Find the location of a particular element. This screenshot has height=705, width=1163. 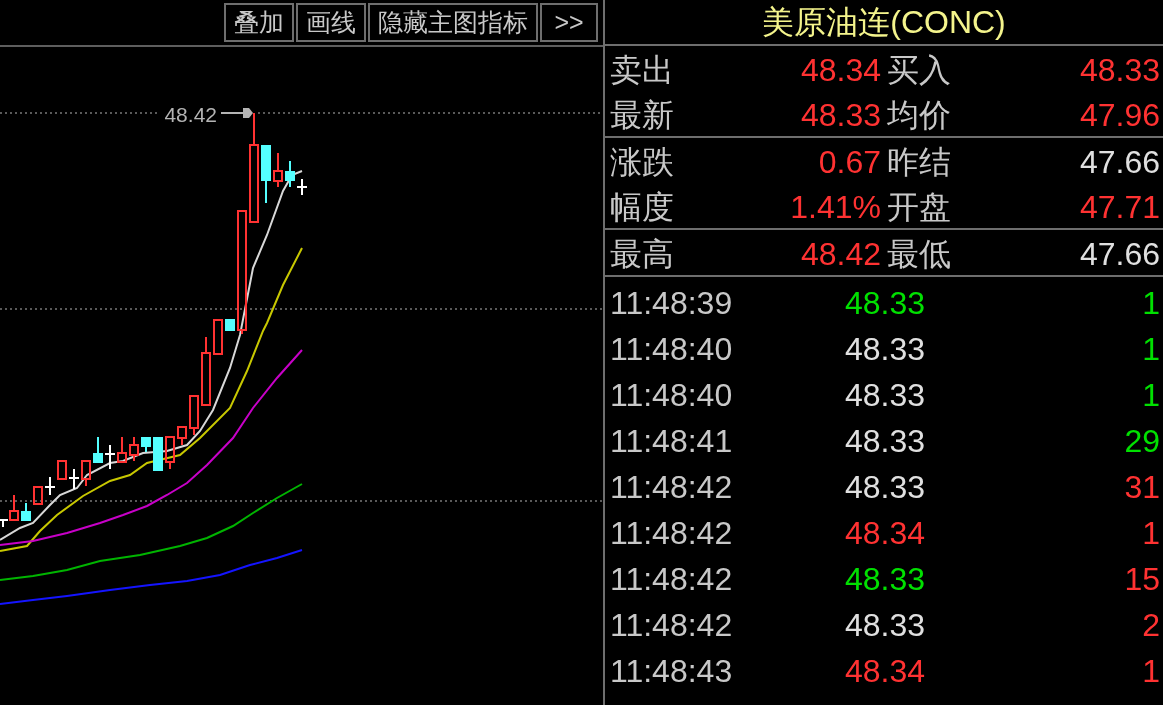

trade-volume: 2 is located at coordinates (1151, 625).